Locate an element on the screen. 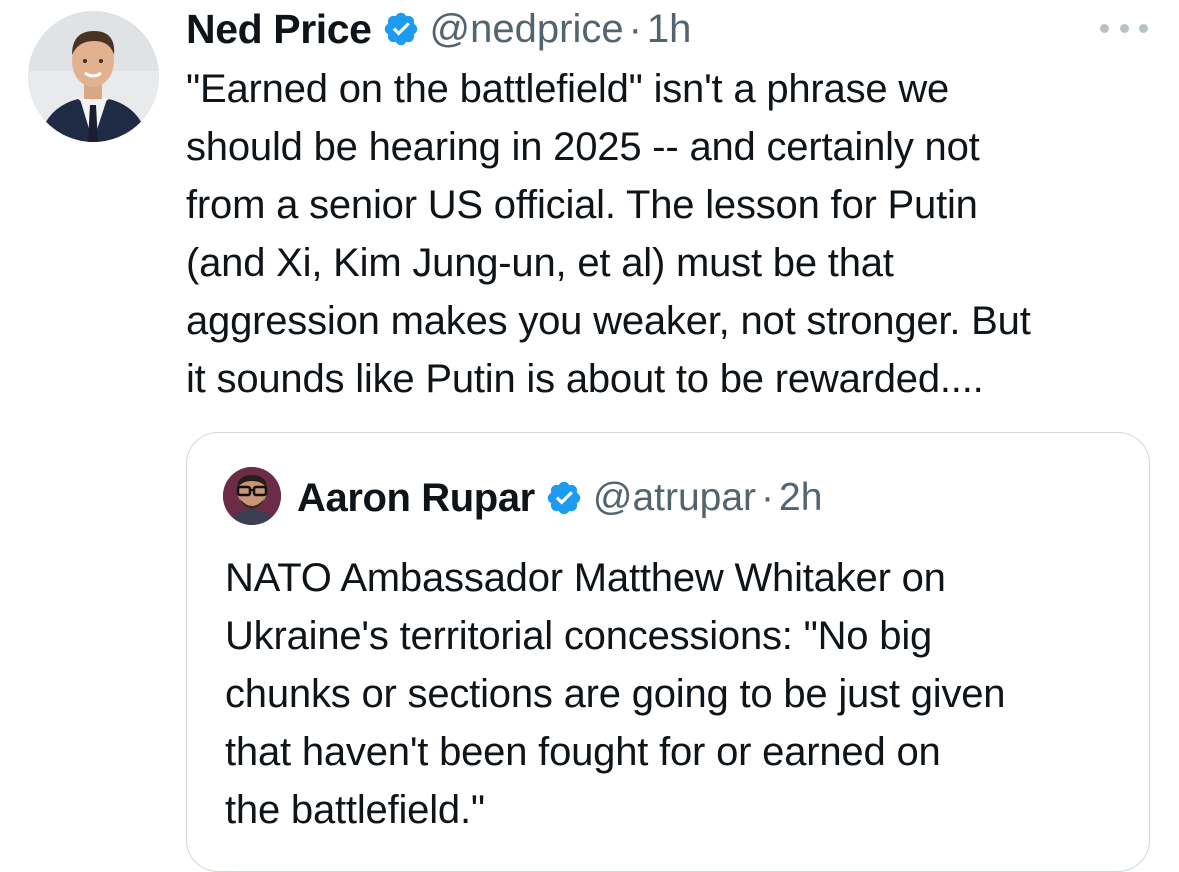 This screenshot has height=872, width=1179. quoted-author-handle: @atrupar is located at coordinates (674, 498).